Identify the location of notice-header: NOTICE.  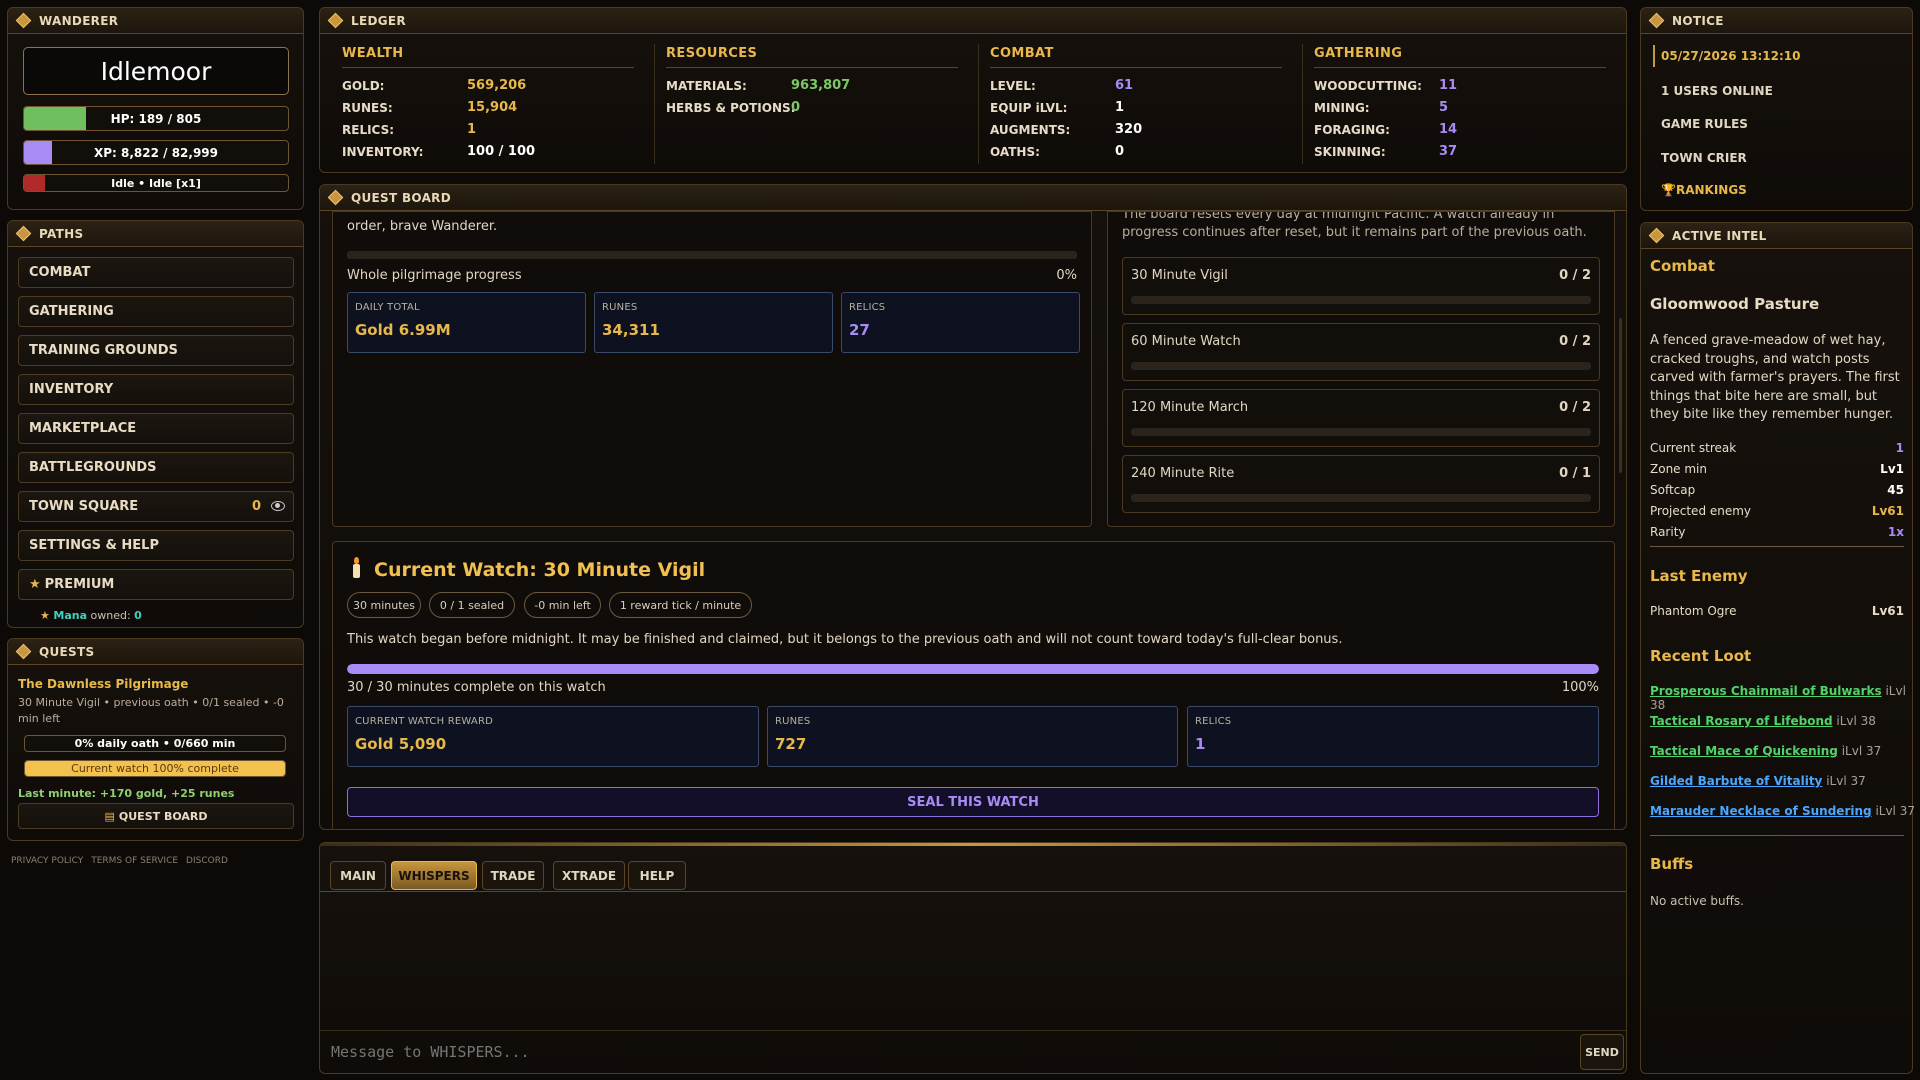
(1776, 21).